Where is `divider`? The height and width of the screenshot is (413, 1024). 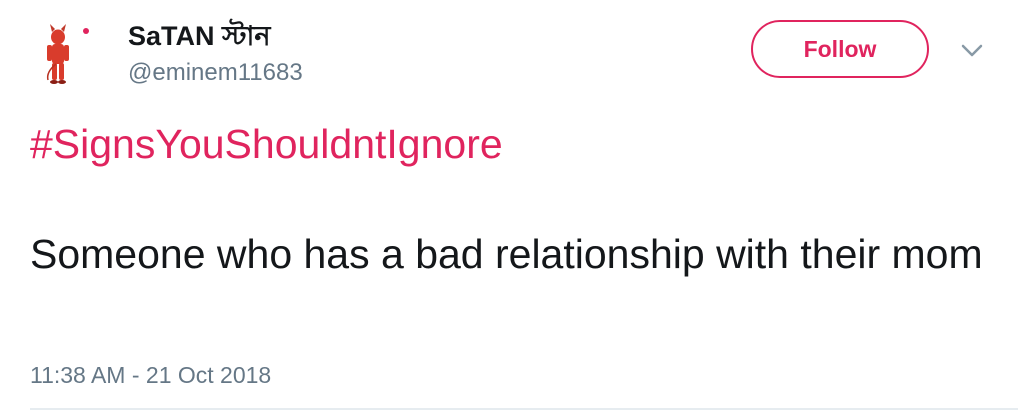
divider is located at coordinates (524, 409).